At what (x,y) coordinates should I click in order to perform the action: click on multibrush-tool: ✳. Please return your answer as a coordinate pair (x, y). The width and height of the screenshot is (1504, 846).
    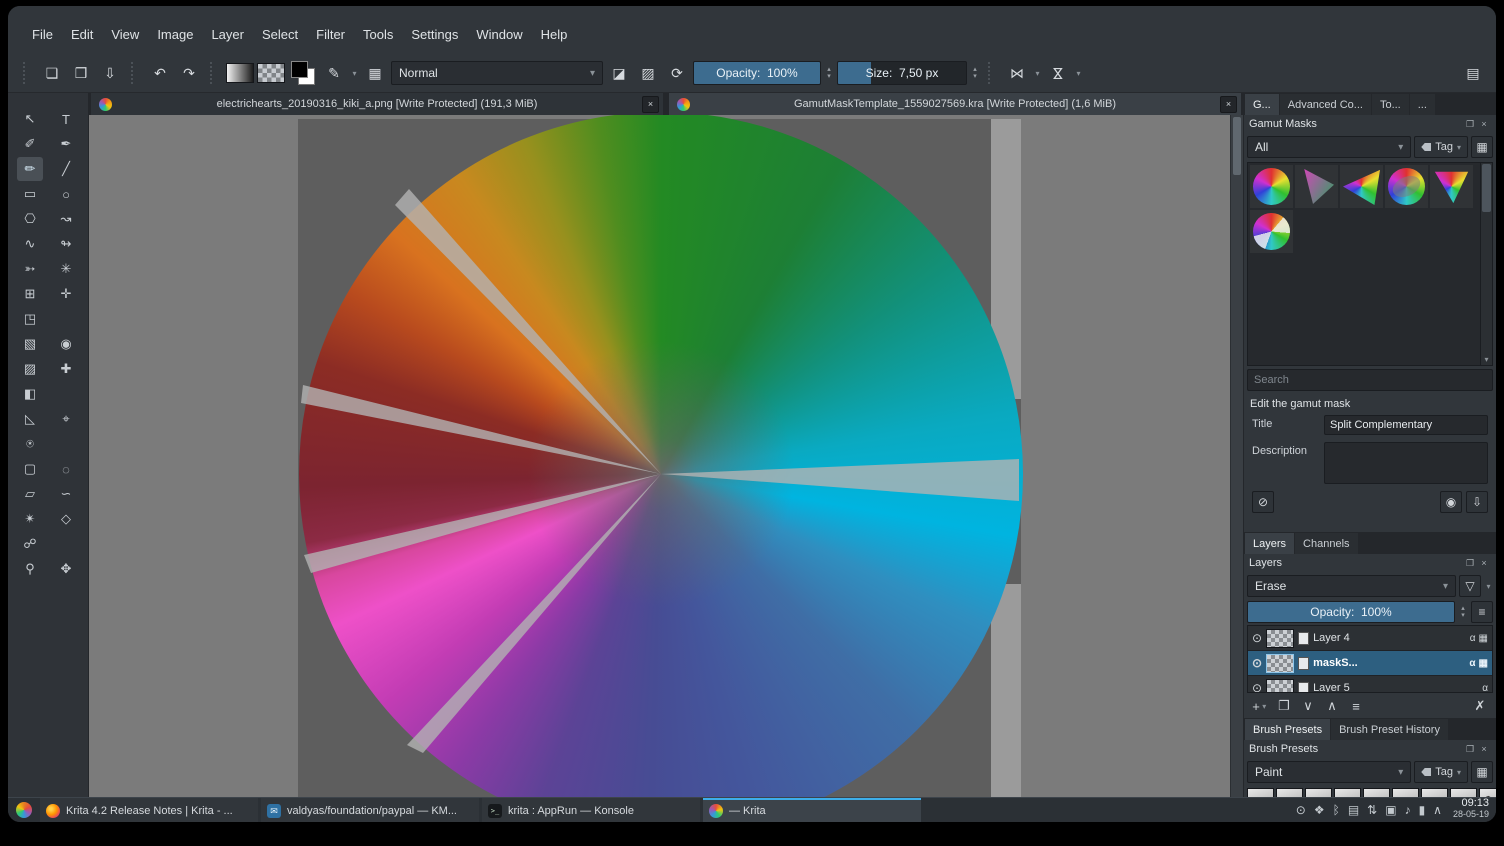
    Looking at the image, I should click on (66, 269).